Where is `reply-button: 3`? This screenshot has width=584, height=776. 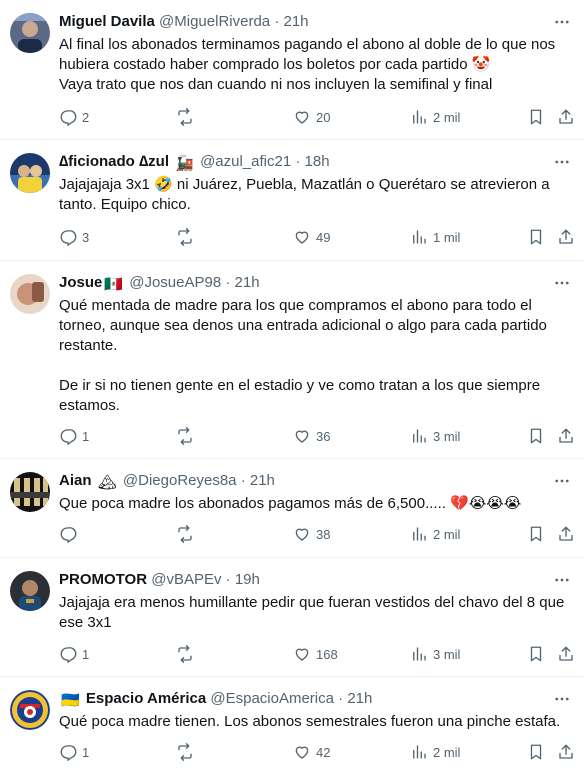 reply-button: 3 is located at coordinates (74, 237).